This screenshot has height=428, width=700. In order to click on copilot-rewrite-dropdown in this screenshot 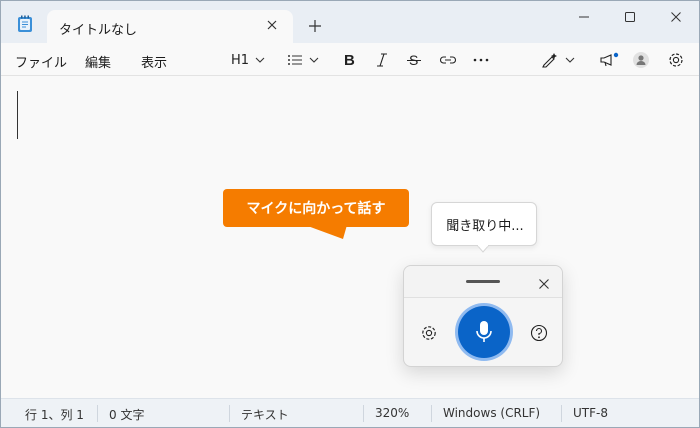, I will do `click(558, 60)`.